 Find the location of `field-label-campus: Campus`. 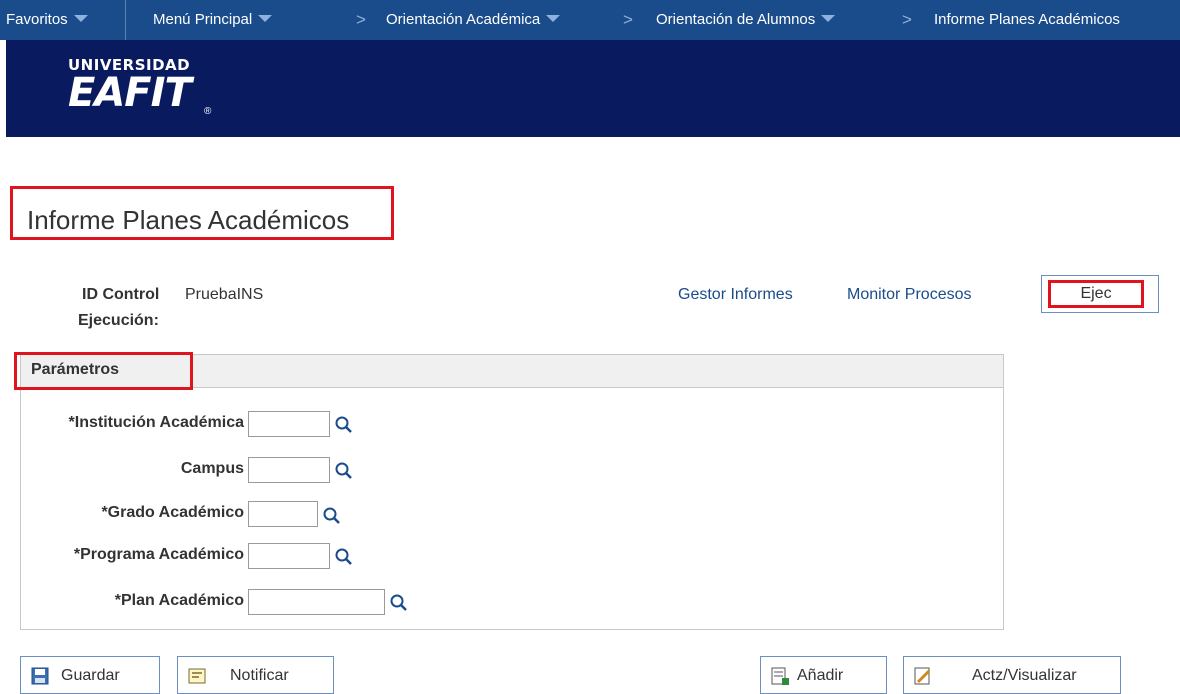

field-label-campus: Campus is located at coordinates (212, 468).